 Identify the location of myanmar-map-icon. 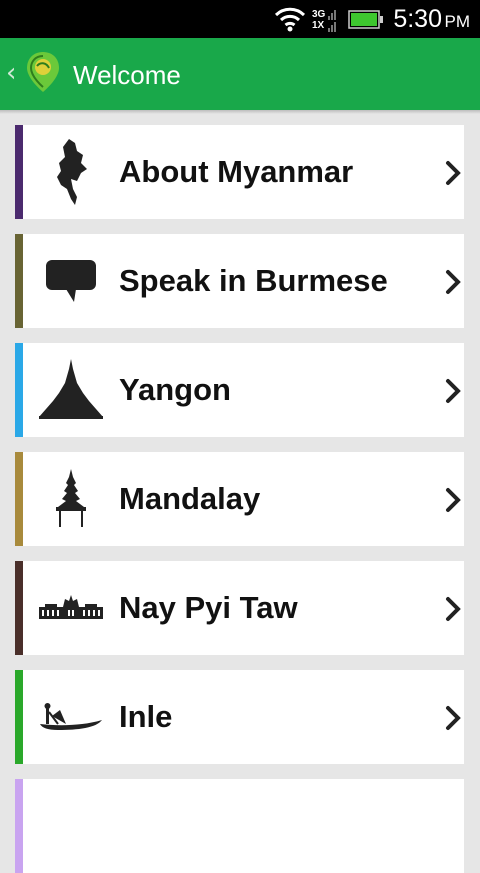
(71, 172).